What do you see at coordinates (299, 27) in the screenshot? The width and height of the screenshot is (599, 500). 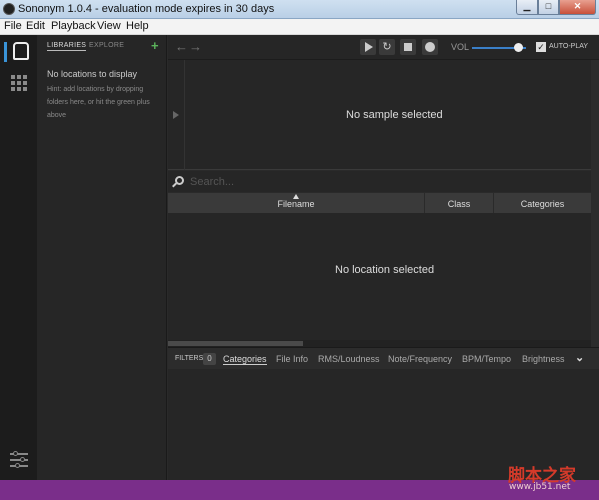 I see `menu-bar: File Edit Playback View Help` at bounding box center [299, 27].